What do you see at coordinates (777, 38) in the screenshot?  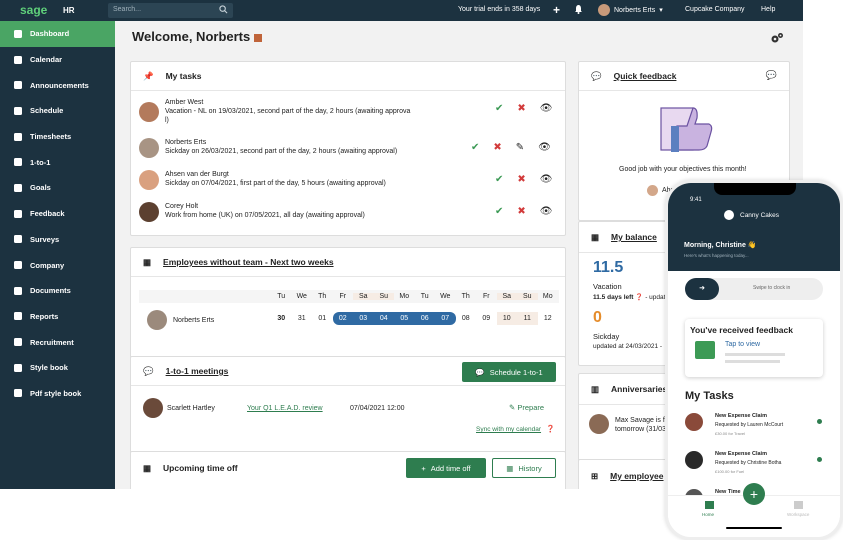 I see `settings-gear-icon` at bounding box center [777, 38].